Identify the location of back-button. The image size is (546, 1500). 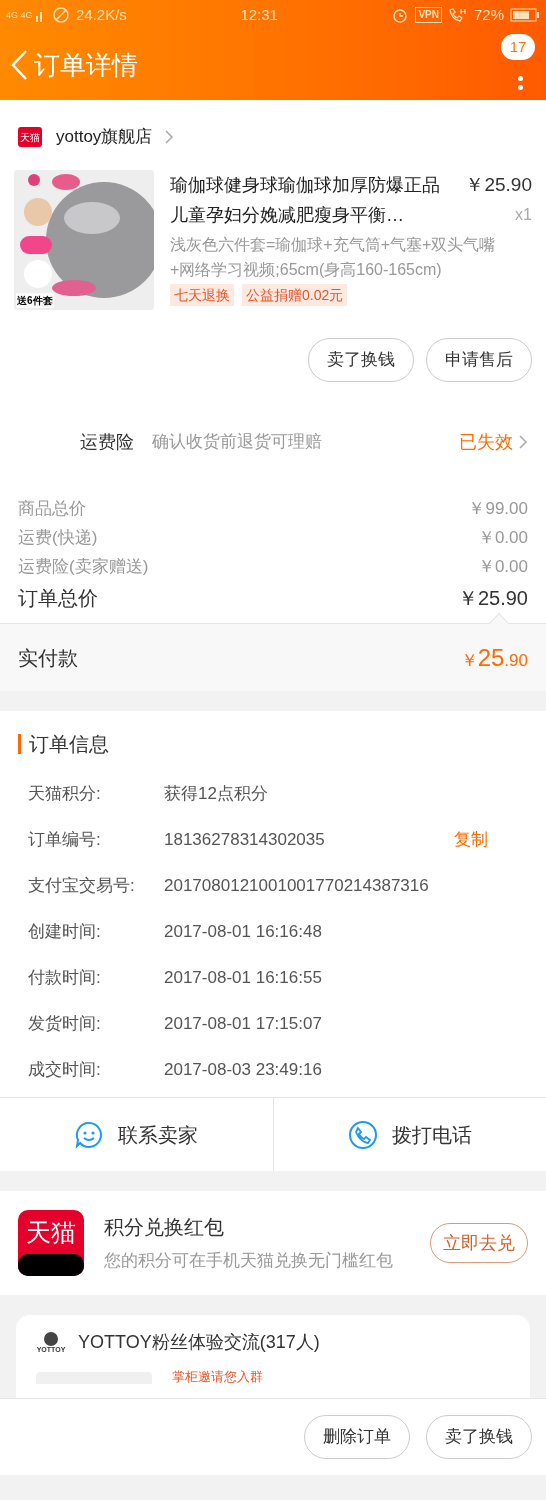
(19, 65).